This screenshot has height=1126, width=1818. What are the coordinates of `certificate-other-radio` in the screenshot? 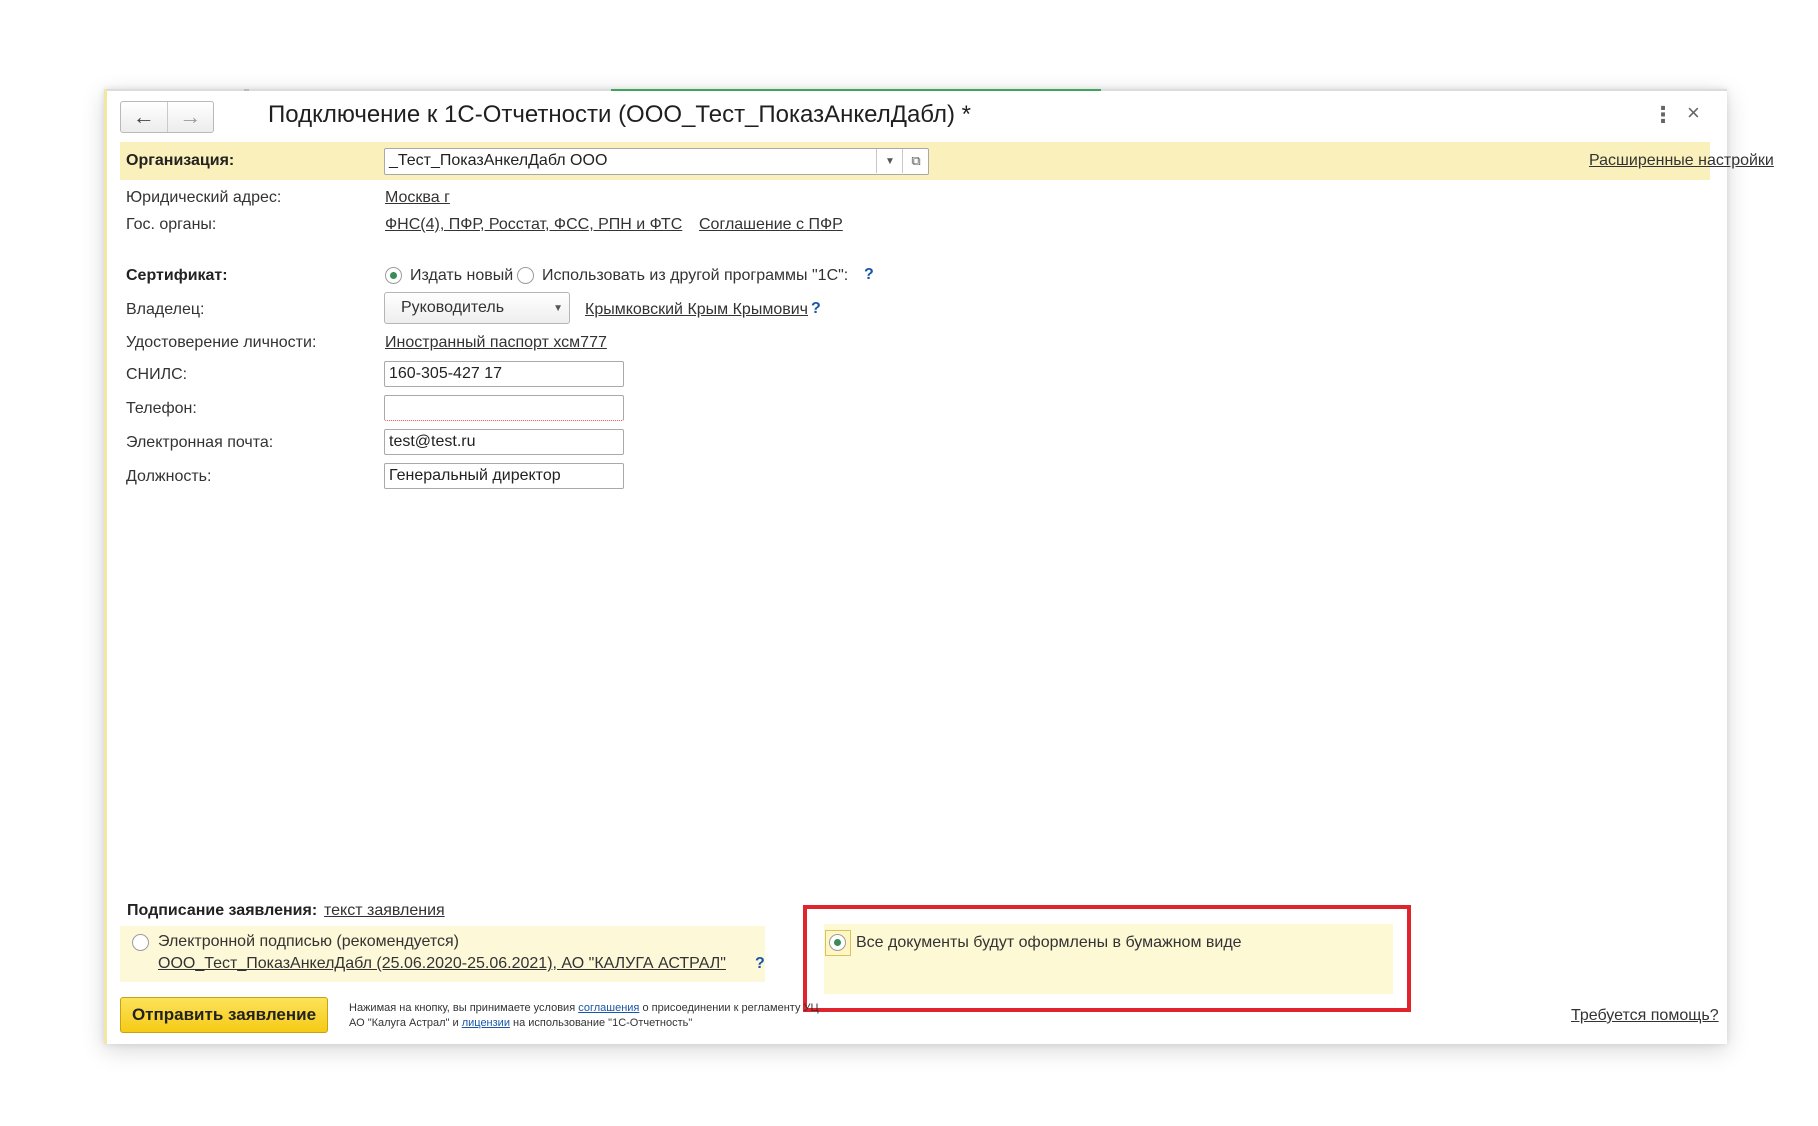 It's located at (525, 275).